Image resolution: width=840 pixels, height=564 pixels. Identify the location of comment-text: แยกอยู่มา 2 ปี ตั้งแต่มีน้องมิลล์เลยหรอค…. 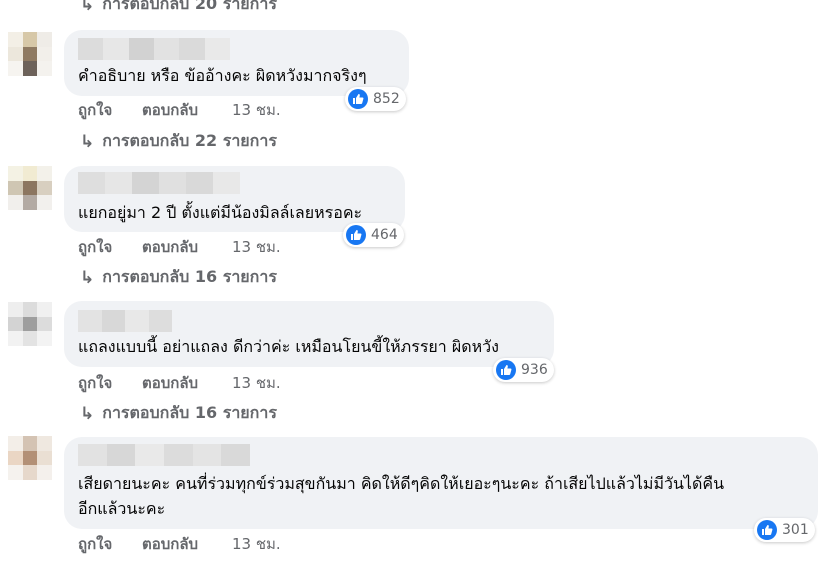
(220, 212).